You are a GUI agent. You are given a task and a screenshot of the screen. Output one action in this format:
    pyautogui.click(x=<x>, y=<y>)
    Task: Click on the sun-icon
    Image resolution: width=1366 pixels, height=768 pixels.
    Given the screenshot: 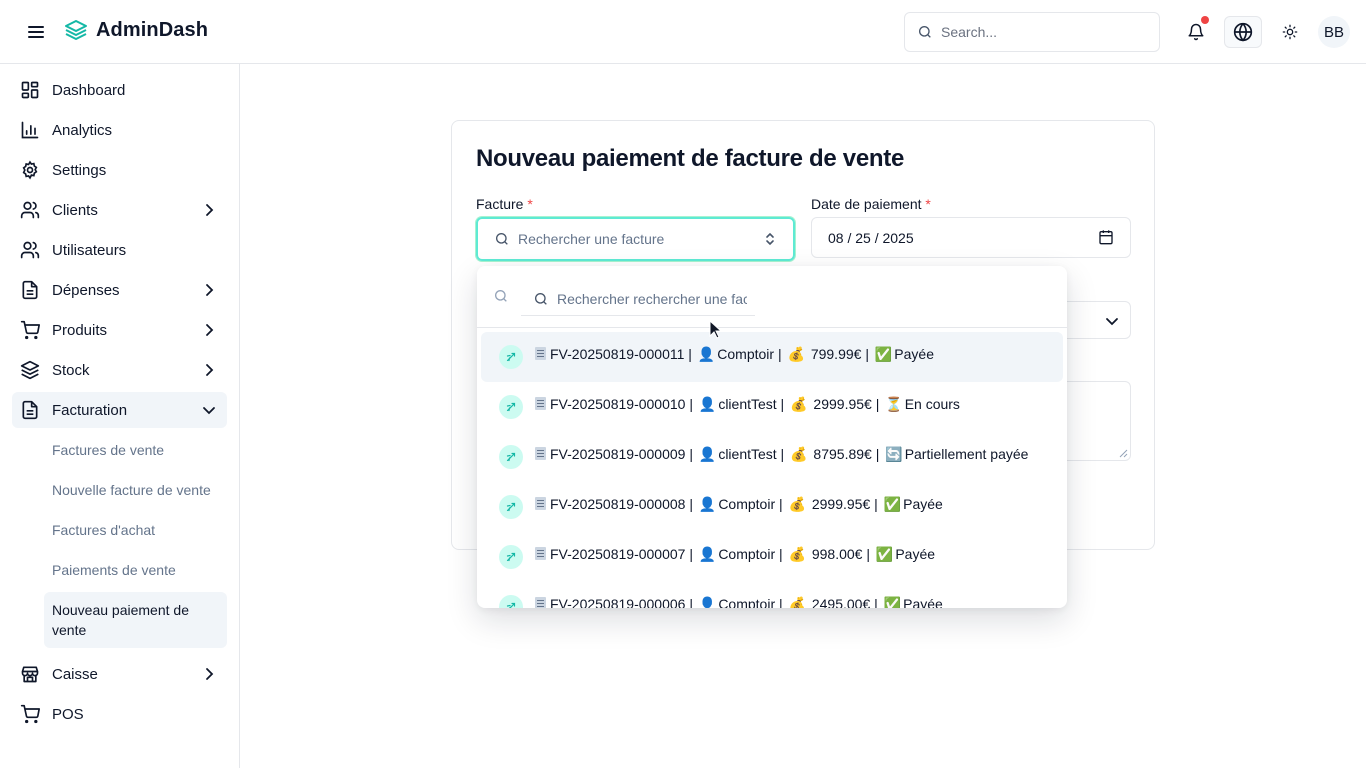 What is the action you would take?
    pyautogui.click(x=1290, y=32)
    